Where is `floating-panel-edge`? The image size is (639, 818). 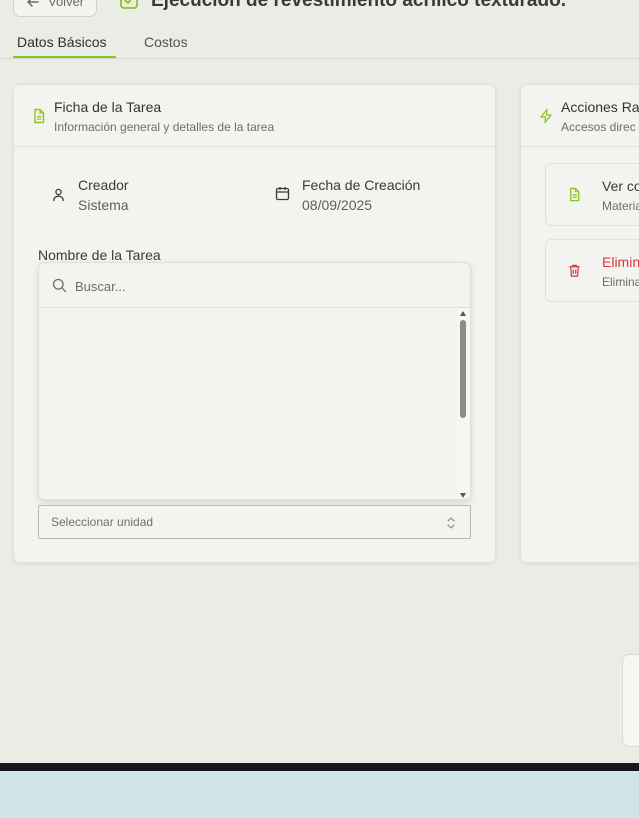
floating-panel-edge is located at coordinates (630, 700).